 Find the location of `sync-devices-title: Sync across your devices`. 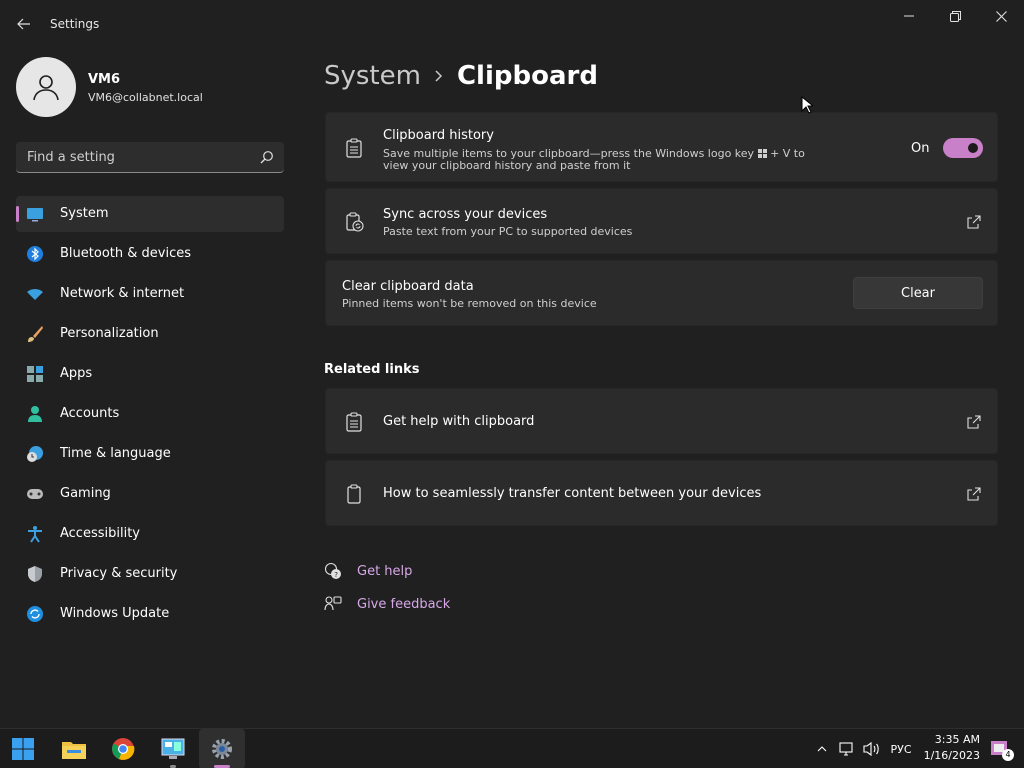

sync-devices-title: Sync across your devices is located at coordinates (465, 214).